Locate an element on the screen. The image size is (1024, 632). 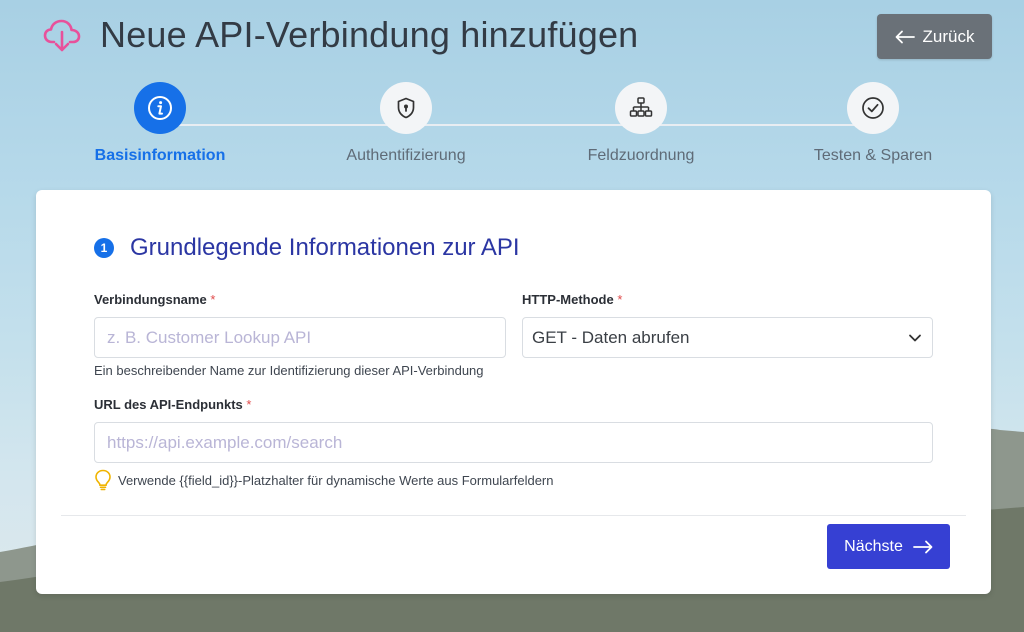
section-header: 1 Grundlegende Informationen zur API is located at coordinates (307, 248).